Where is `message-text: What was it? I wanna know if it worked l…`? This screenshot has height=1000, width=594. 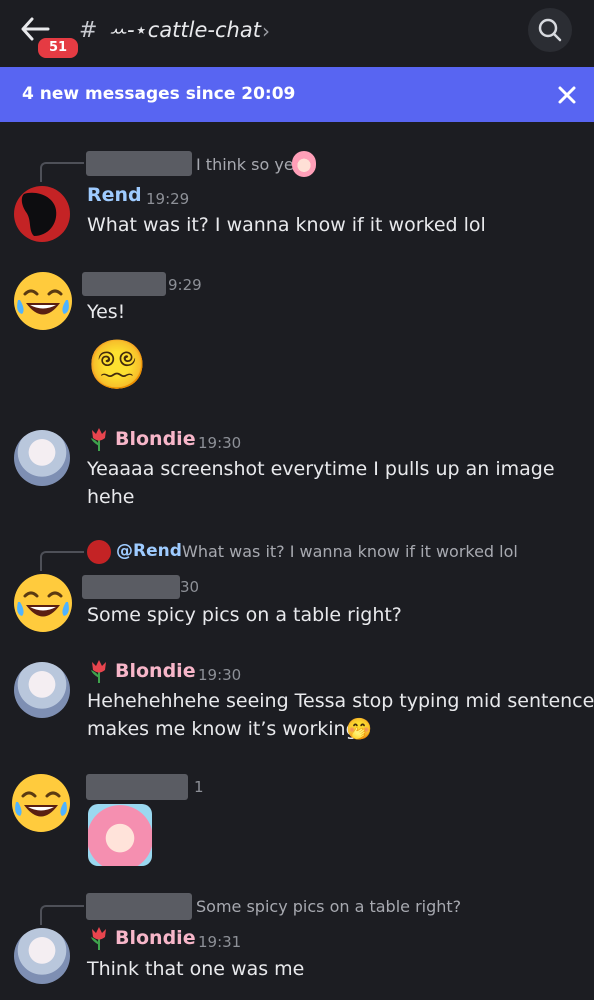 message-text: What was it? I wanna know if it worked l… is located at coordinates (286, 225).